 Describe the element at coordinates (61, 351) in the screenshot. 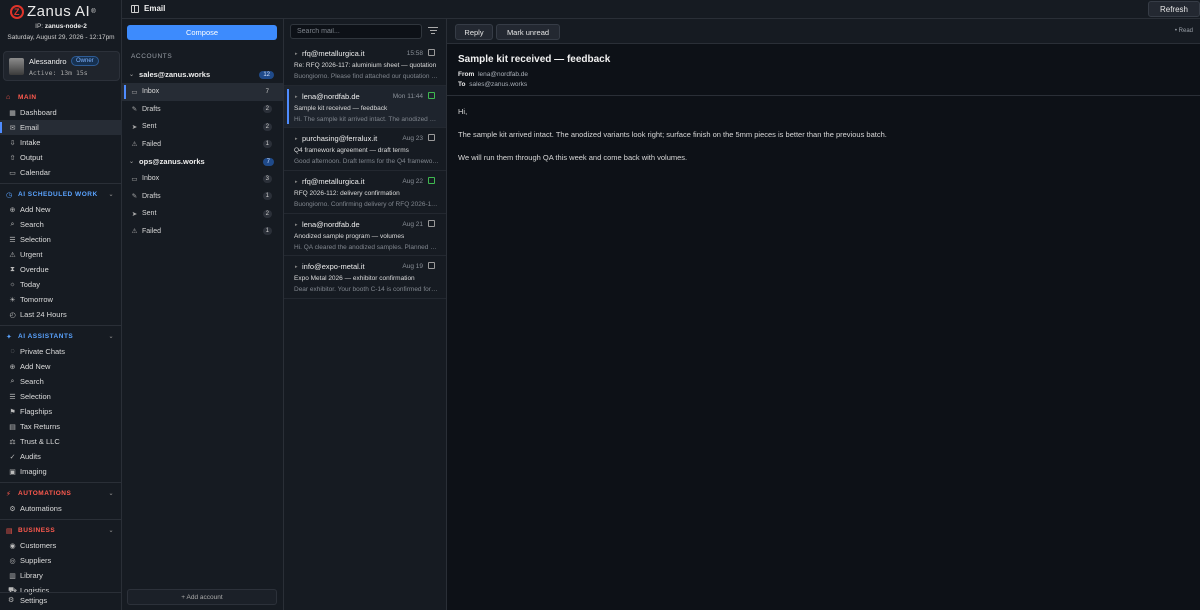

I see `sidebar-item-private-chats: ◌ Private Chats` at that location.